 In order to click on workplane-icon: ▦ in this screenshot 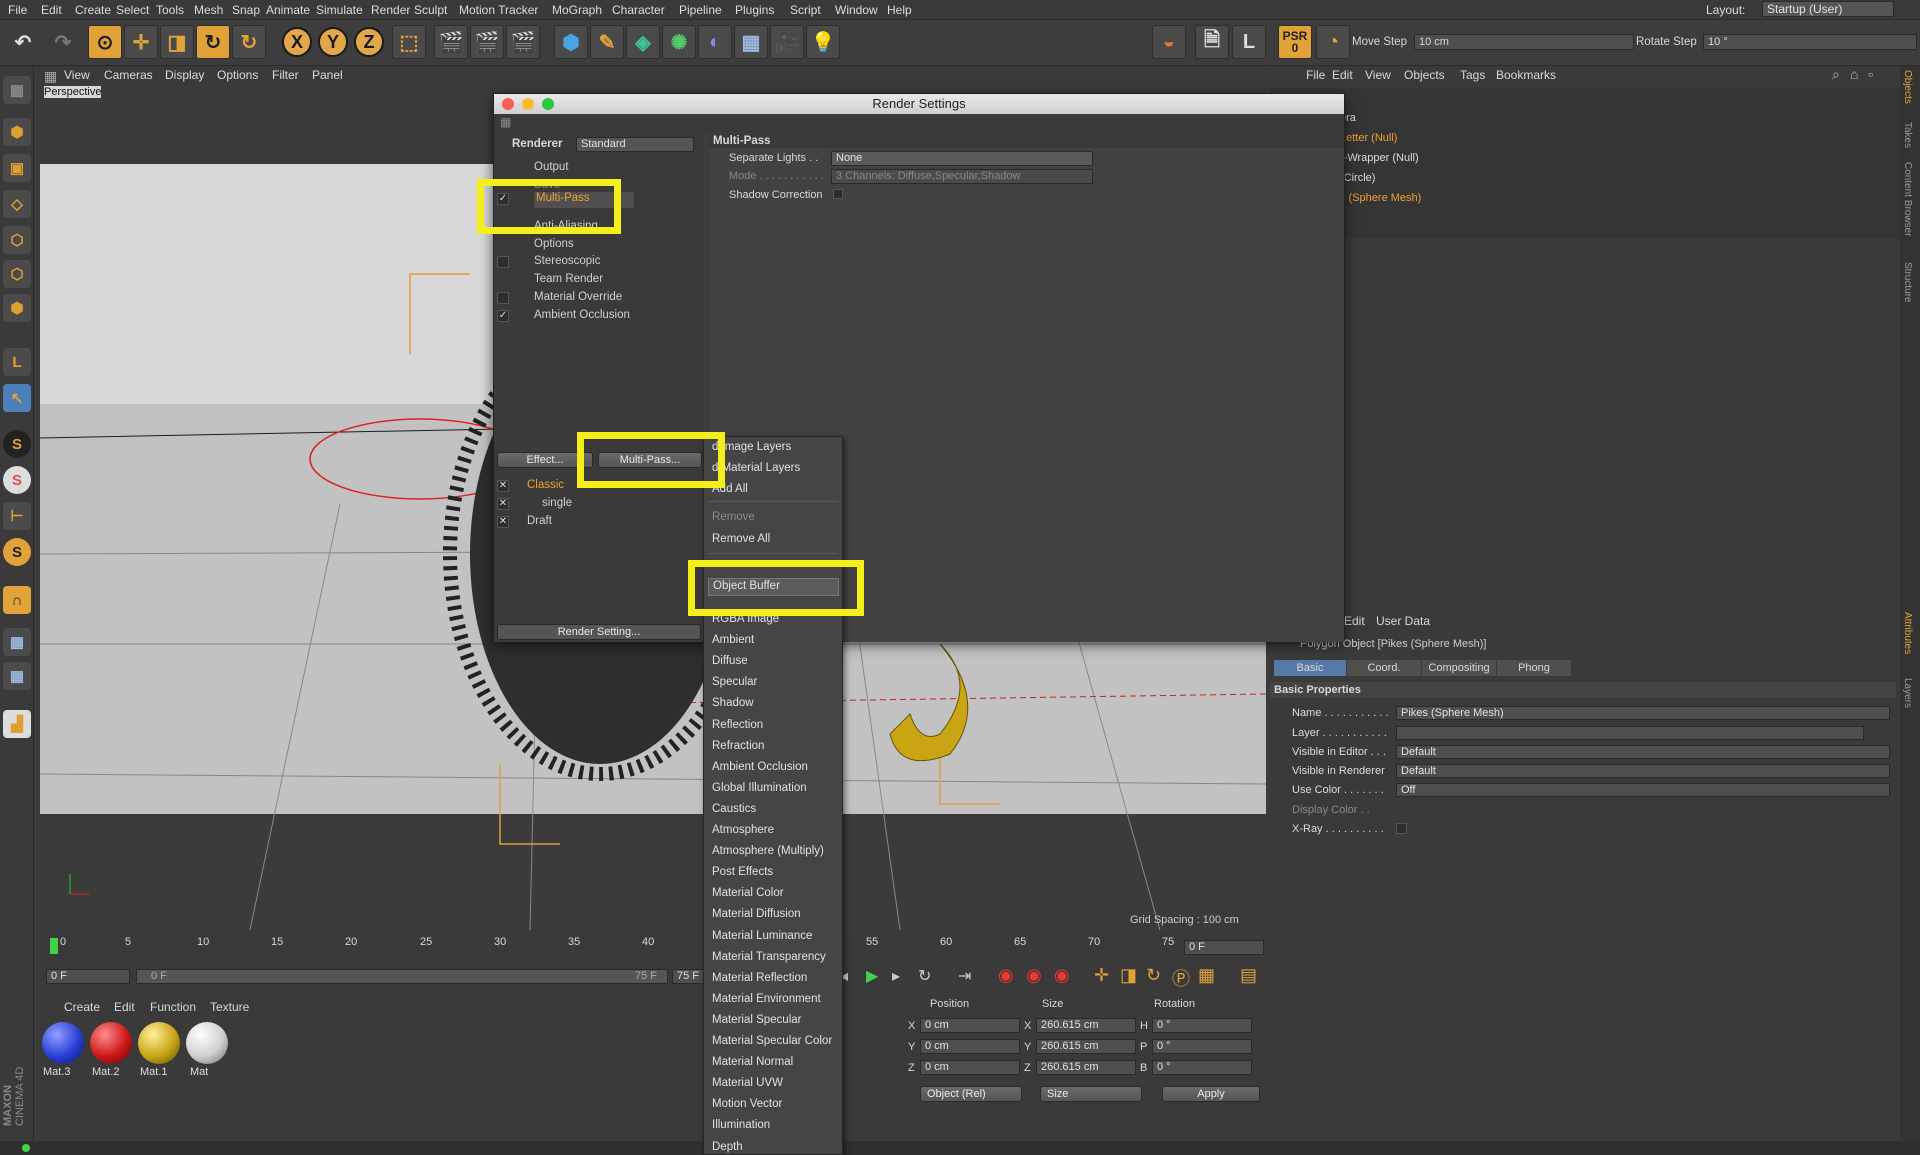, I will do `click(17, 642)`.